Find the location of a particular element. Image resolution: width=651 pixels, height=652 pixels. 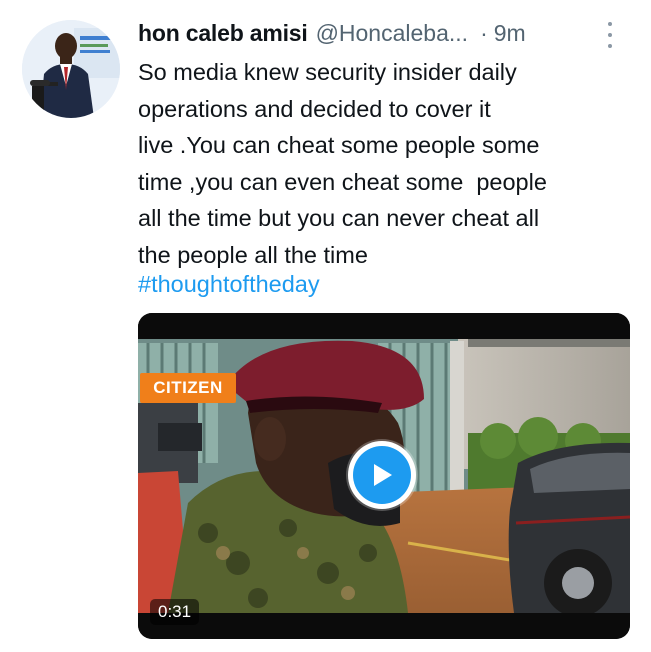

more-vertical-icon is located at coordinates (610, 35).